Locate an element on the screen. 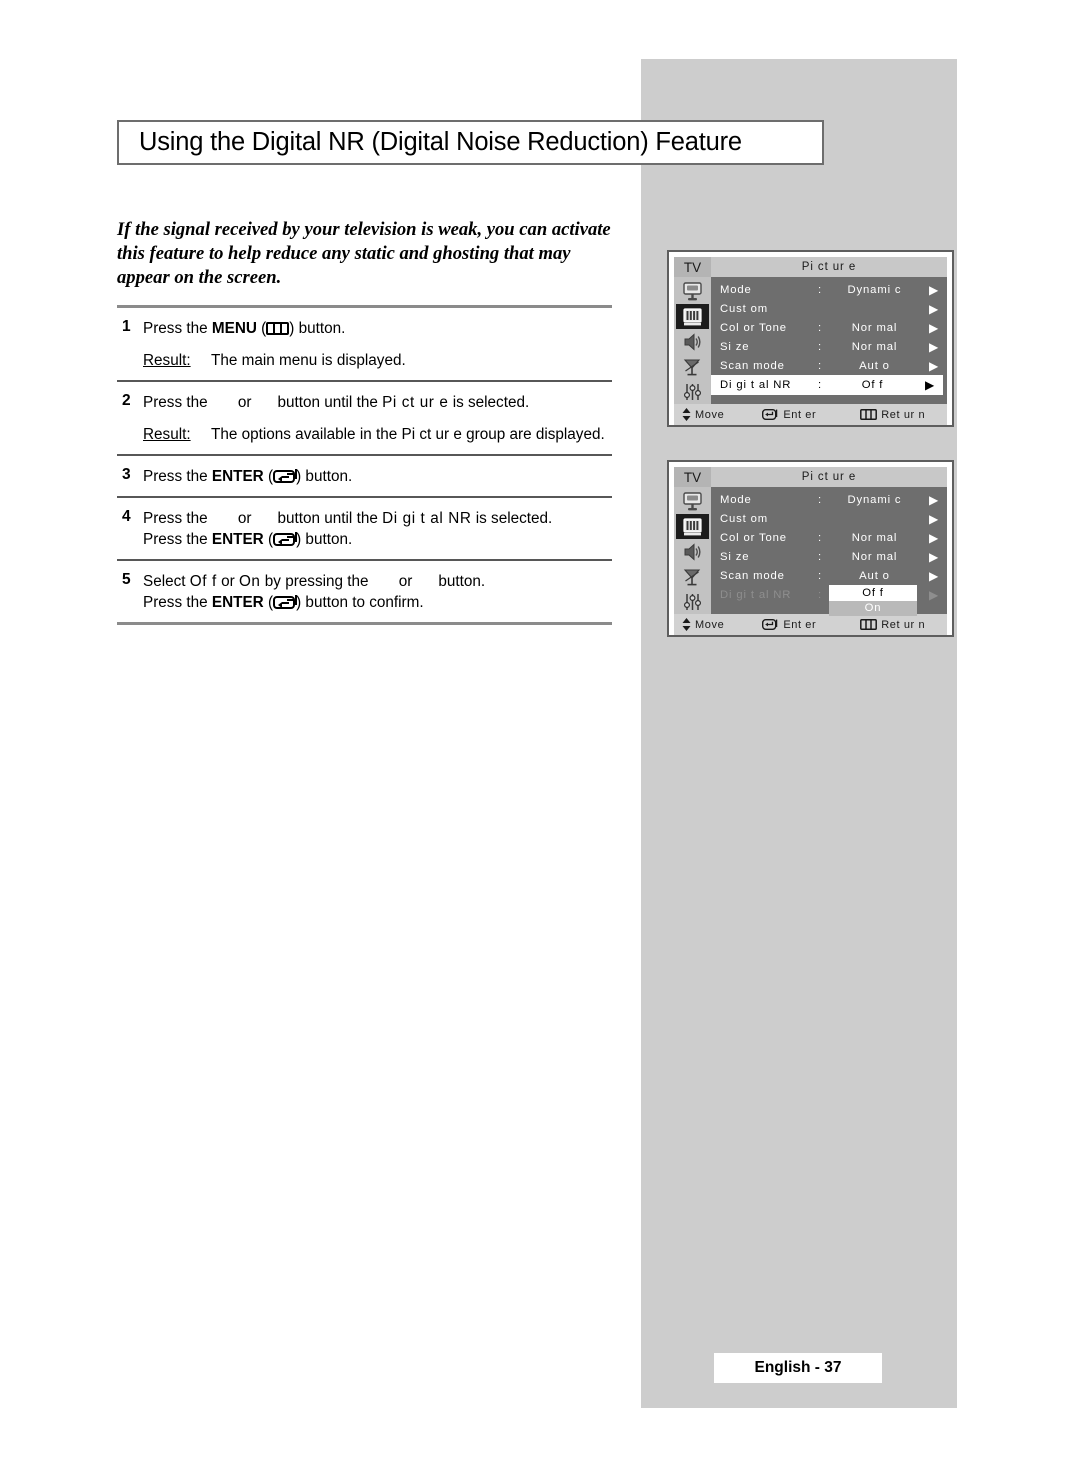  osd-row-value: Aut o is located at coordinates (874, 365).